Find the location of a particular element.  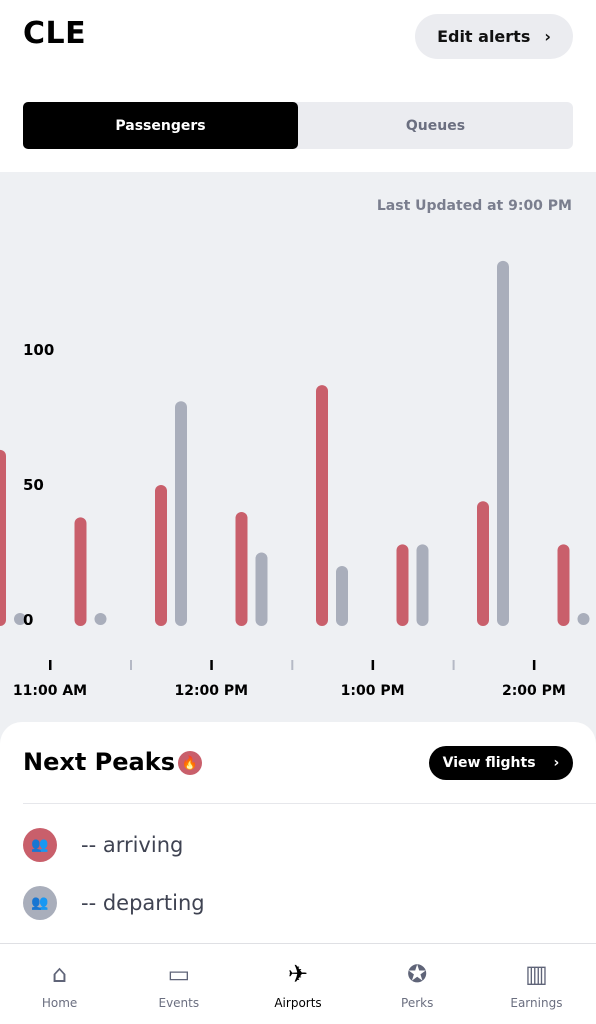

tab-perks: ✪ Perks is located at coordinates (417, 984).